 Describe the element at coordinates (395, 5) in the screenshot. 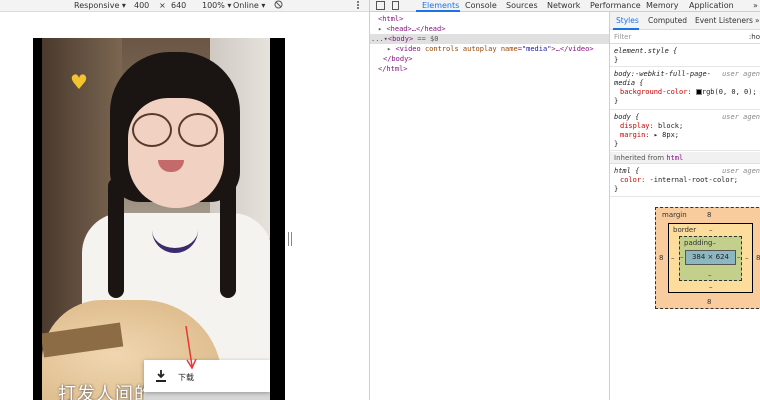

I see `device-toggle-icon` at that location.